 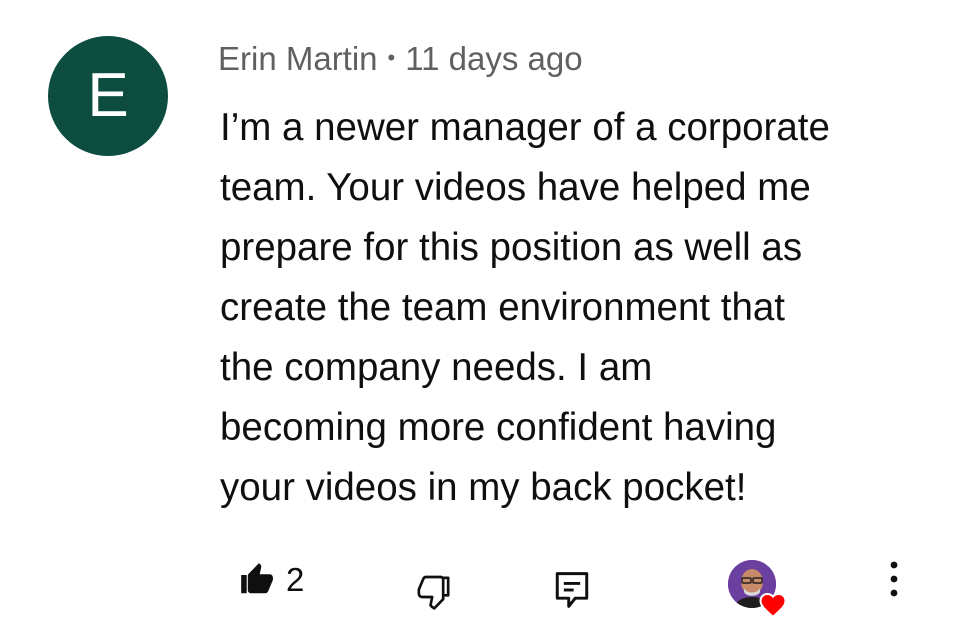 I want to click on author-avatar: E, so click(x=108, y=96).